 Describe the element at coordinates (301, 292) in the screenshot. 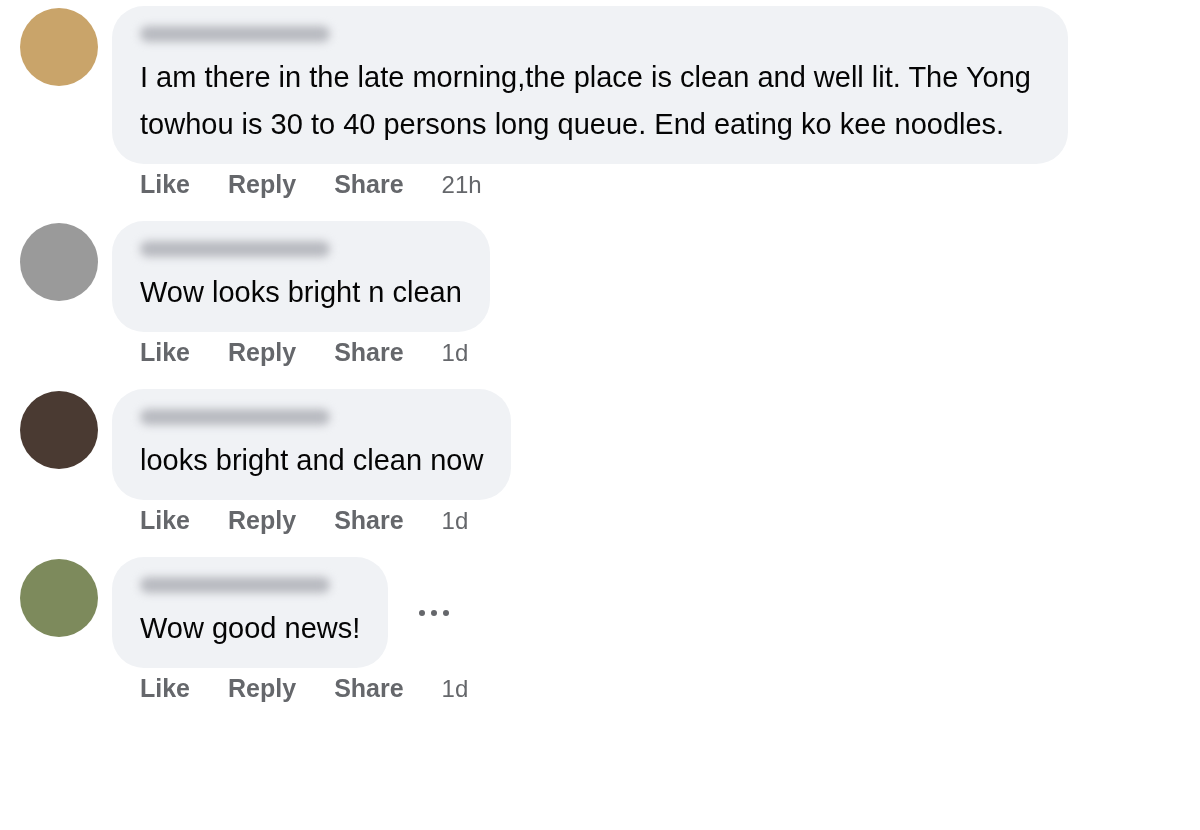

I see `comment-text: Wow looks bright n clean` at that location.